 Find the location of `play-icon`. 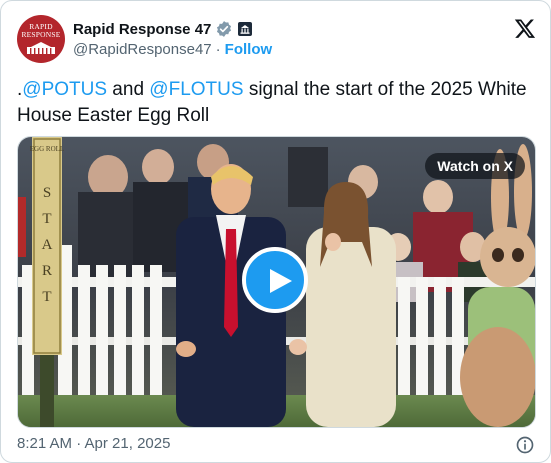

play-icon is located at coordinates (281, 281).